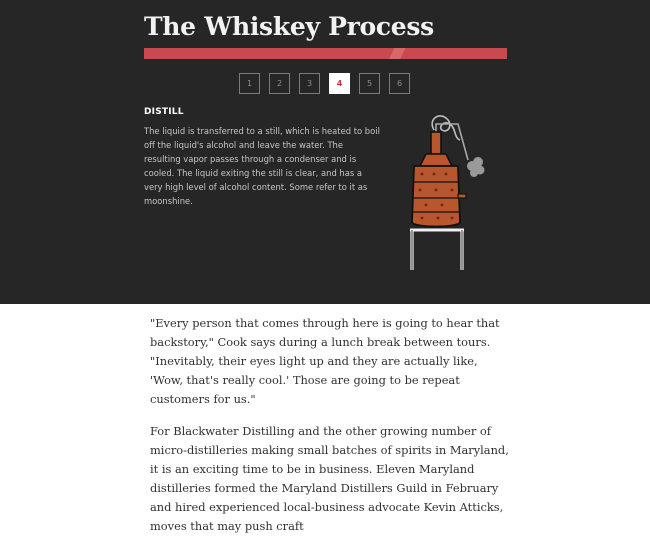  What do you see at coordinates (447, 192) in the screenshot?
I see `copper-still-icon` at bounding box center [447, 192].